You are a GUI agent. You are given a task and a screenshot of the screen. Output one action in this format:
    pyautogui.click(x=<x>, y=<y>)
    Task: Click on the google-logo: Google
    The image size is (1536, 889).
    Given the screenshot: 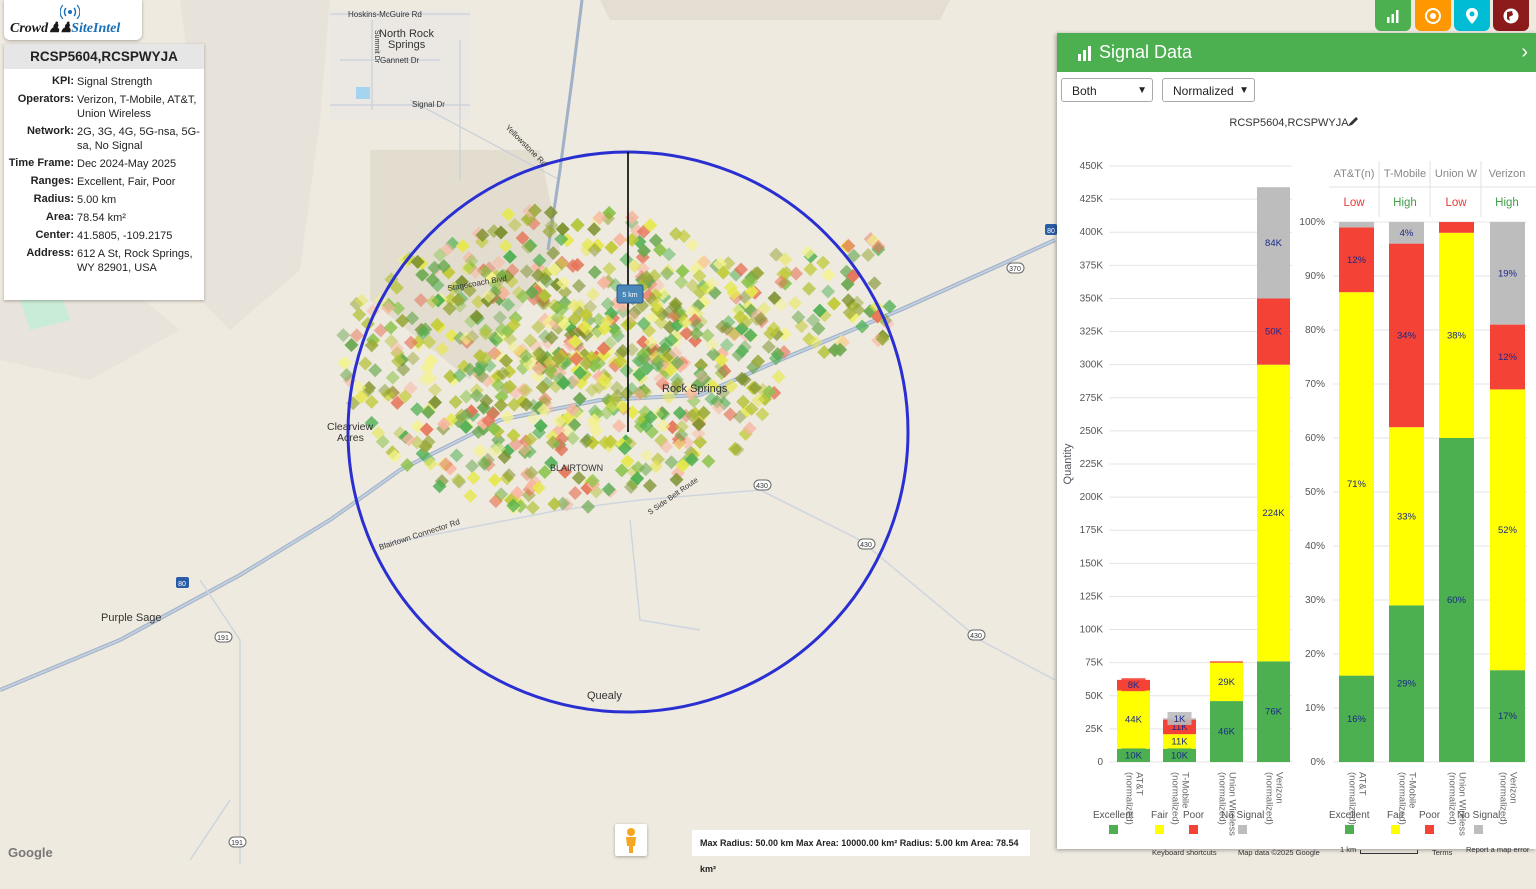 What is the action you would take?
    pyautogui.click(x=30, y=852)
    